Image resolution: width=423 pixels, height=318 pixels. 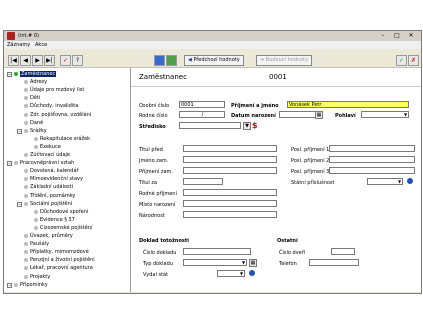 What do you see at coordinates (35, 98) in the screenshot?
I see `tree-item: Děti` at bounding box center [35, 98].